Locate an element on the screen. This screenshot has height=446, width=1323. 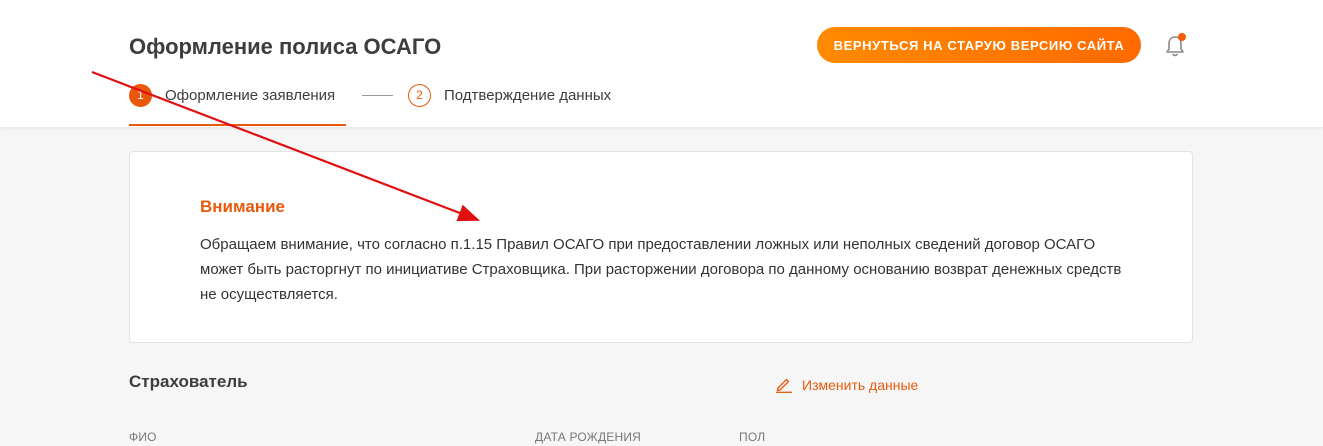
step-number: 1 is located at coordinates (140, 95).